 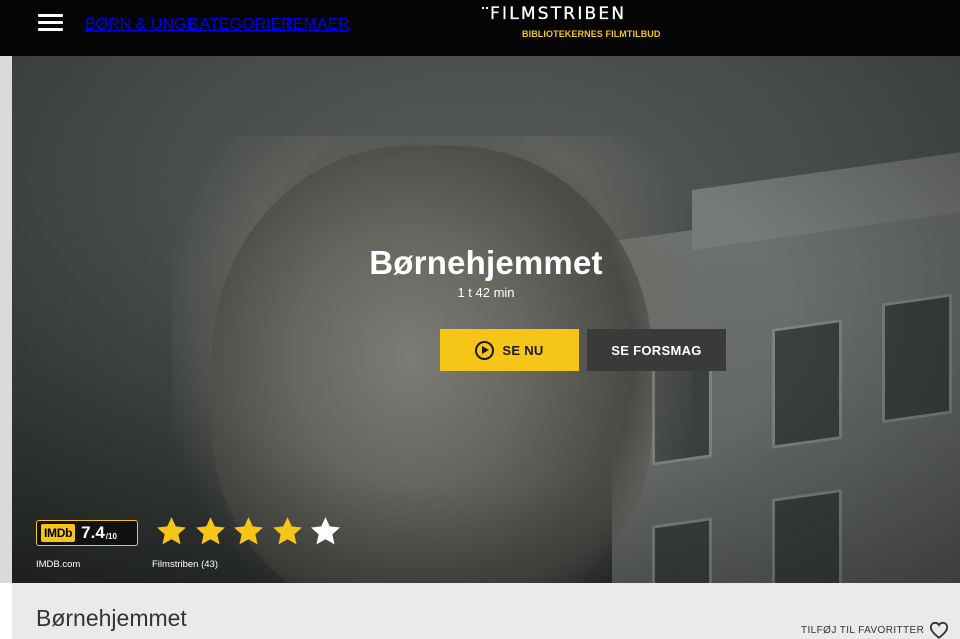 What do you see at coordinates (111, 618) in the screenshot?
I see `movie-info-title: Børnehjemmet` at bounding box center [111, 618].